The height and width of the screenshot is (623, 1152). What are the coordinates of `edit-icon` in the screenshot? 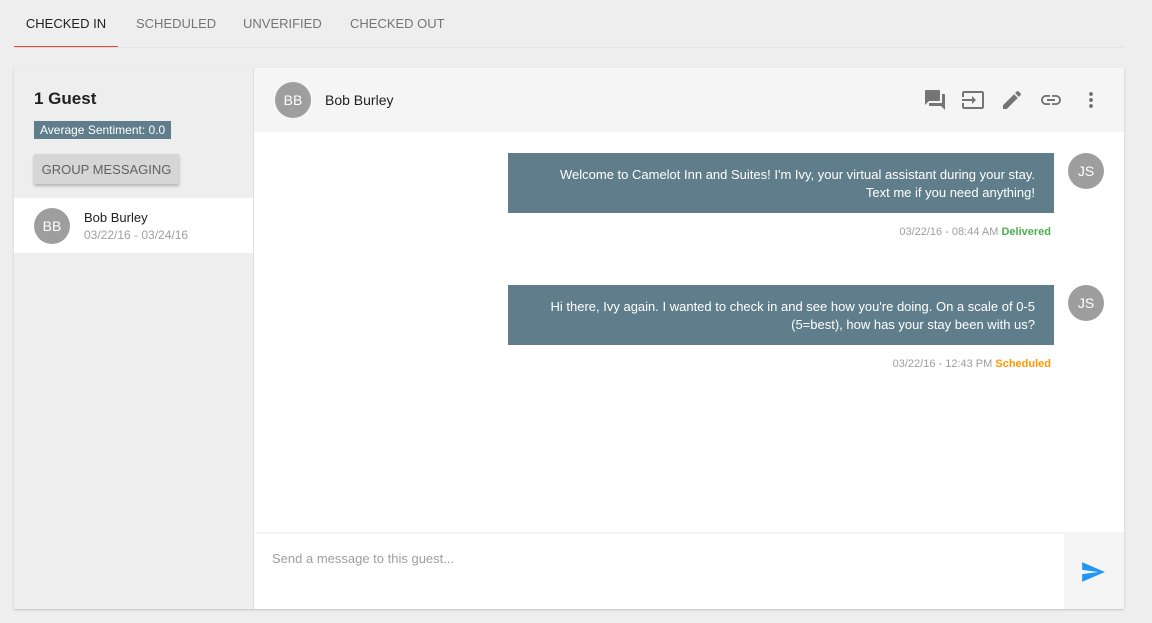 It's located at (1012, 100).